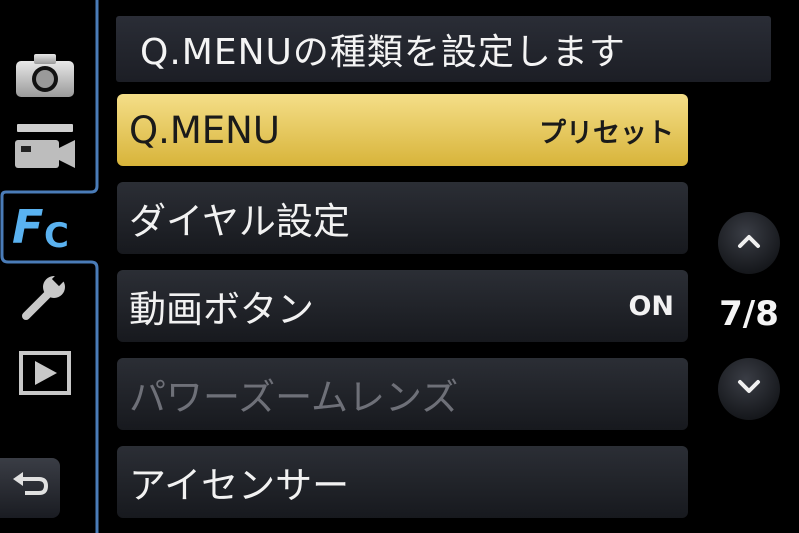 The height and width of the screenshot is (533, 799). Describe the element at coordinates (294, 397) in the screenshot. I see `menu-item-label: パワーズームレンズ` at that location.